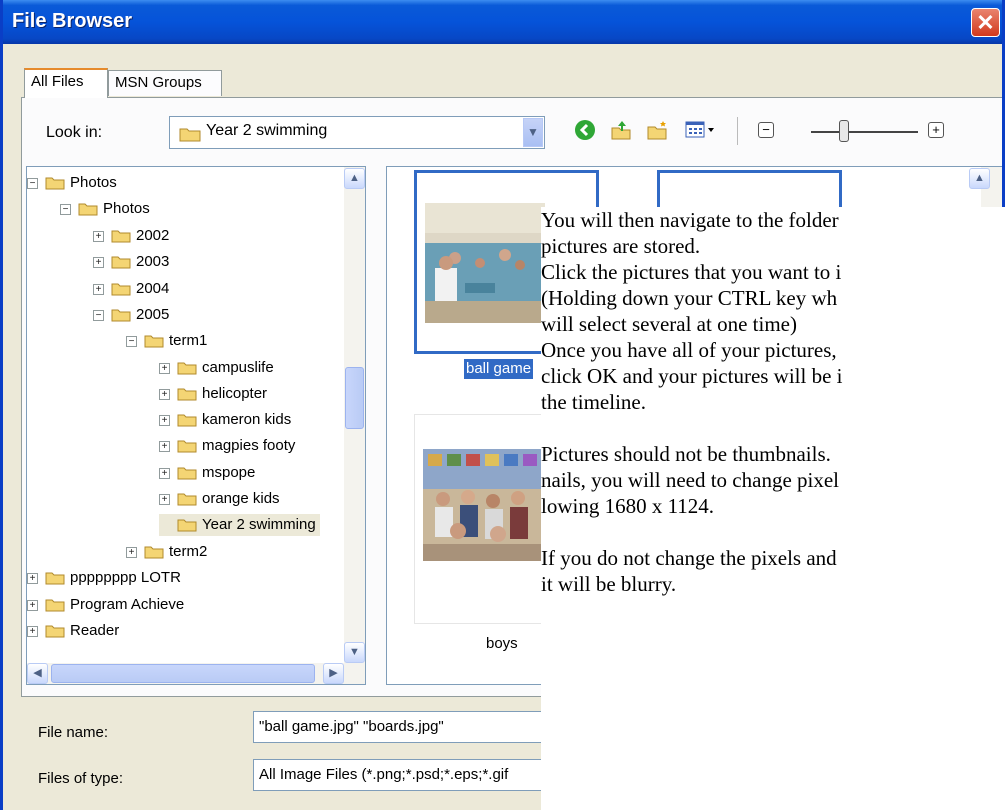 The image size is (1005, 810). What do you see at coordinates (166, 341) in the screenshot?
I see `tree-node: − term1` at bounding box center [166, 341].